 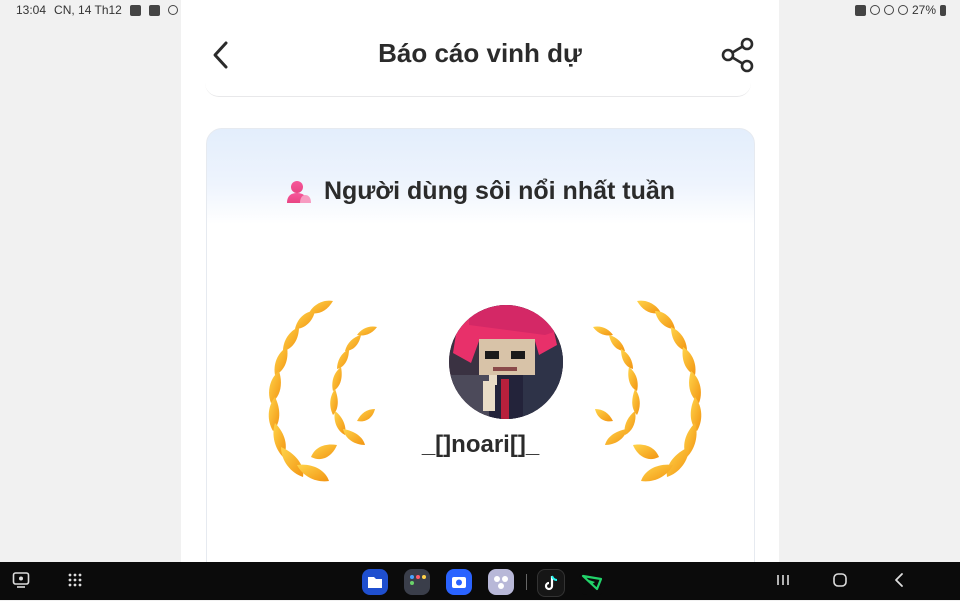 I want to click on tiktok-icon, so click(x=551, y=583).